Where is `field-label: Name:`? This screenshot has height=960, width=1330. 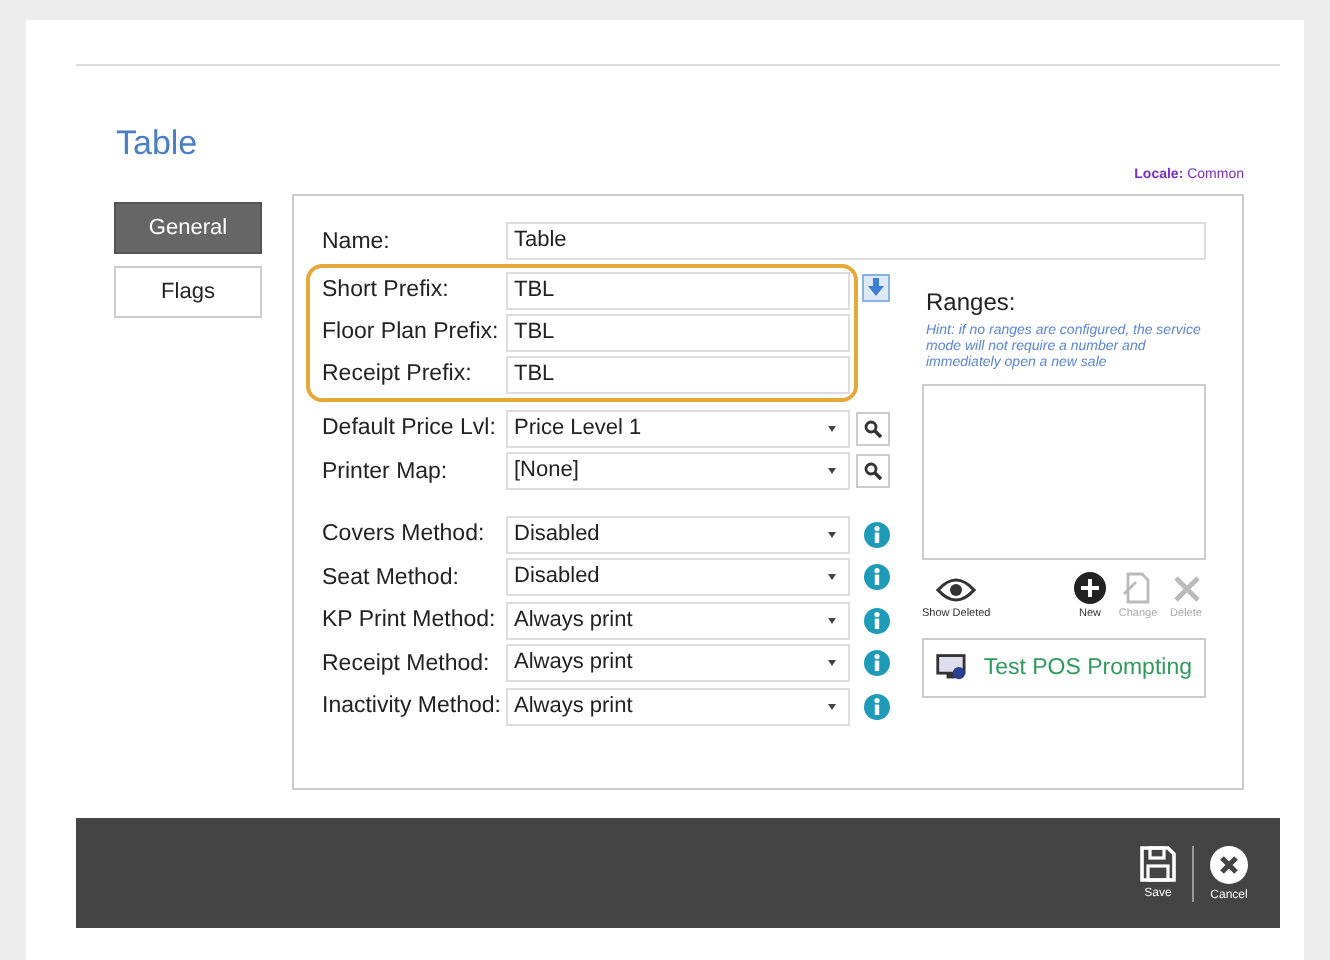 field-label: Name: is located at coordinates (356, 241).